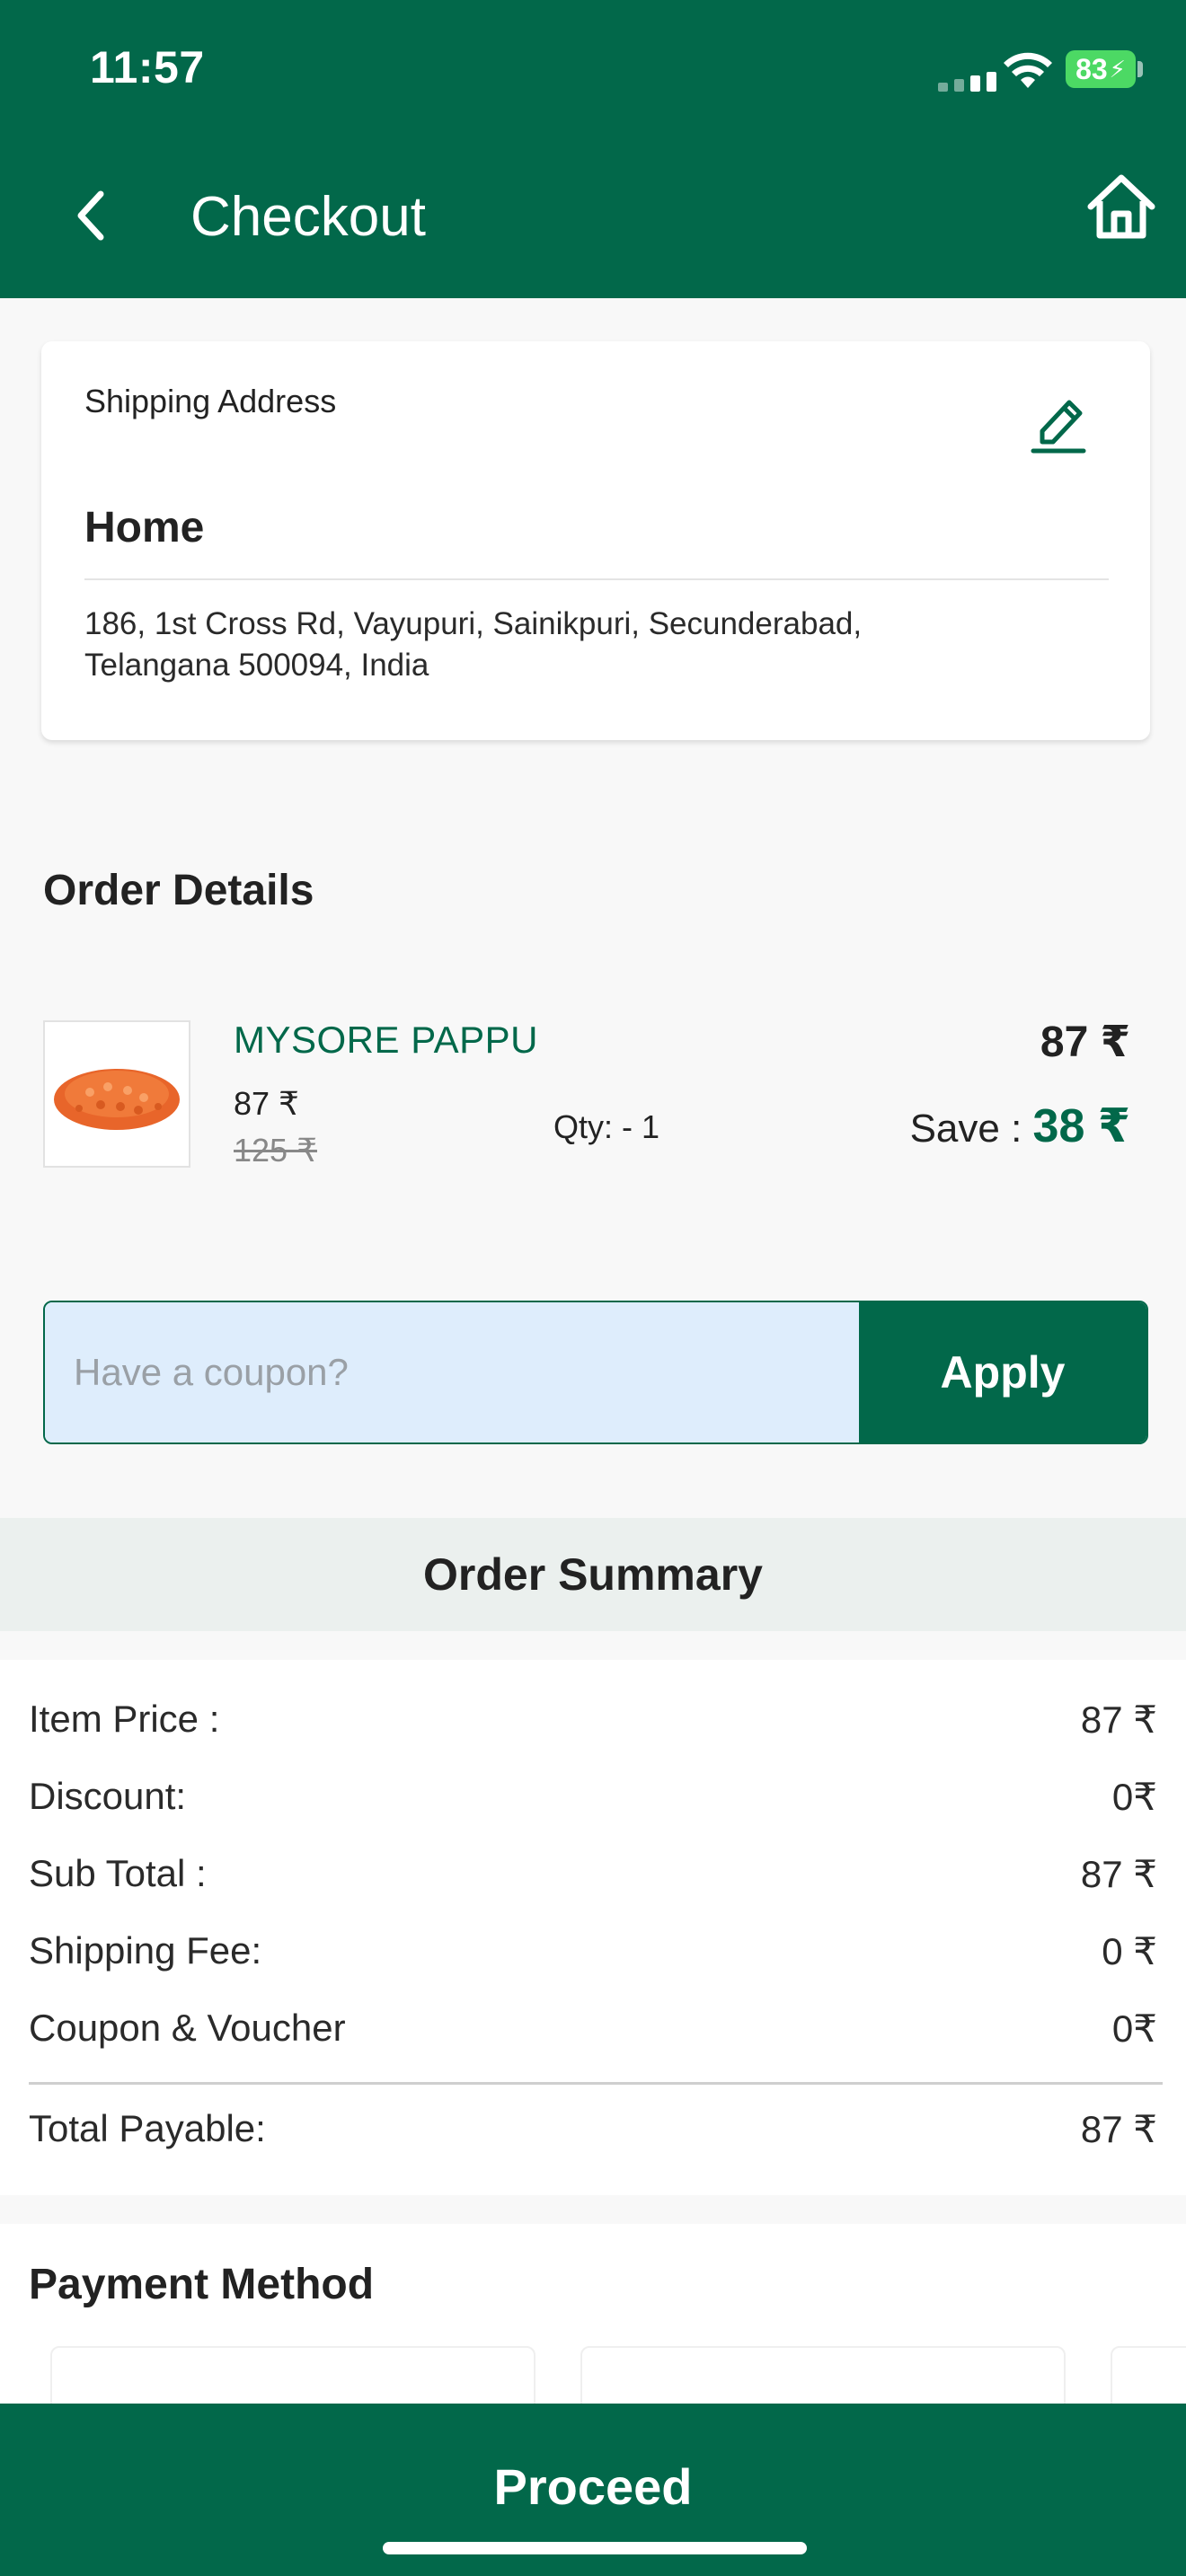 The width and height of the screenshot is (1186, 2576). Describe the element at coordinates (256, 665) in the screenshot. I see `address-line-2: Telangana 500094, India` at that location.